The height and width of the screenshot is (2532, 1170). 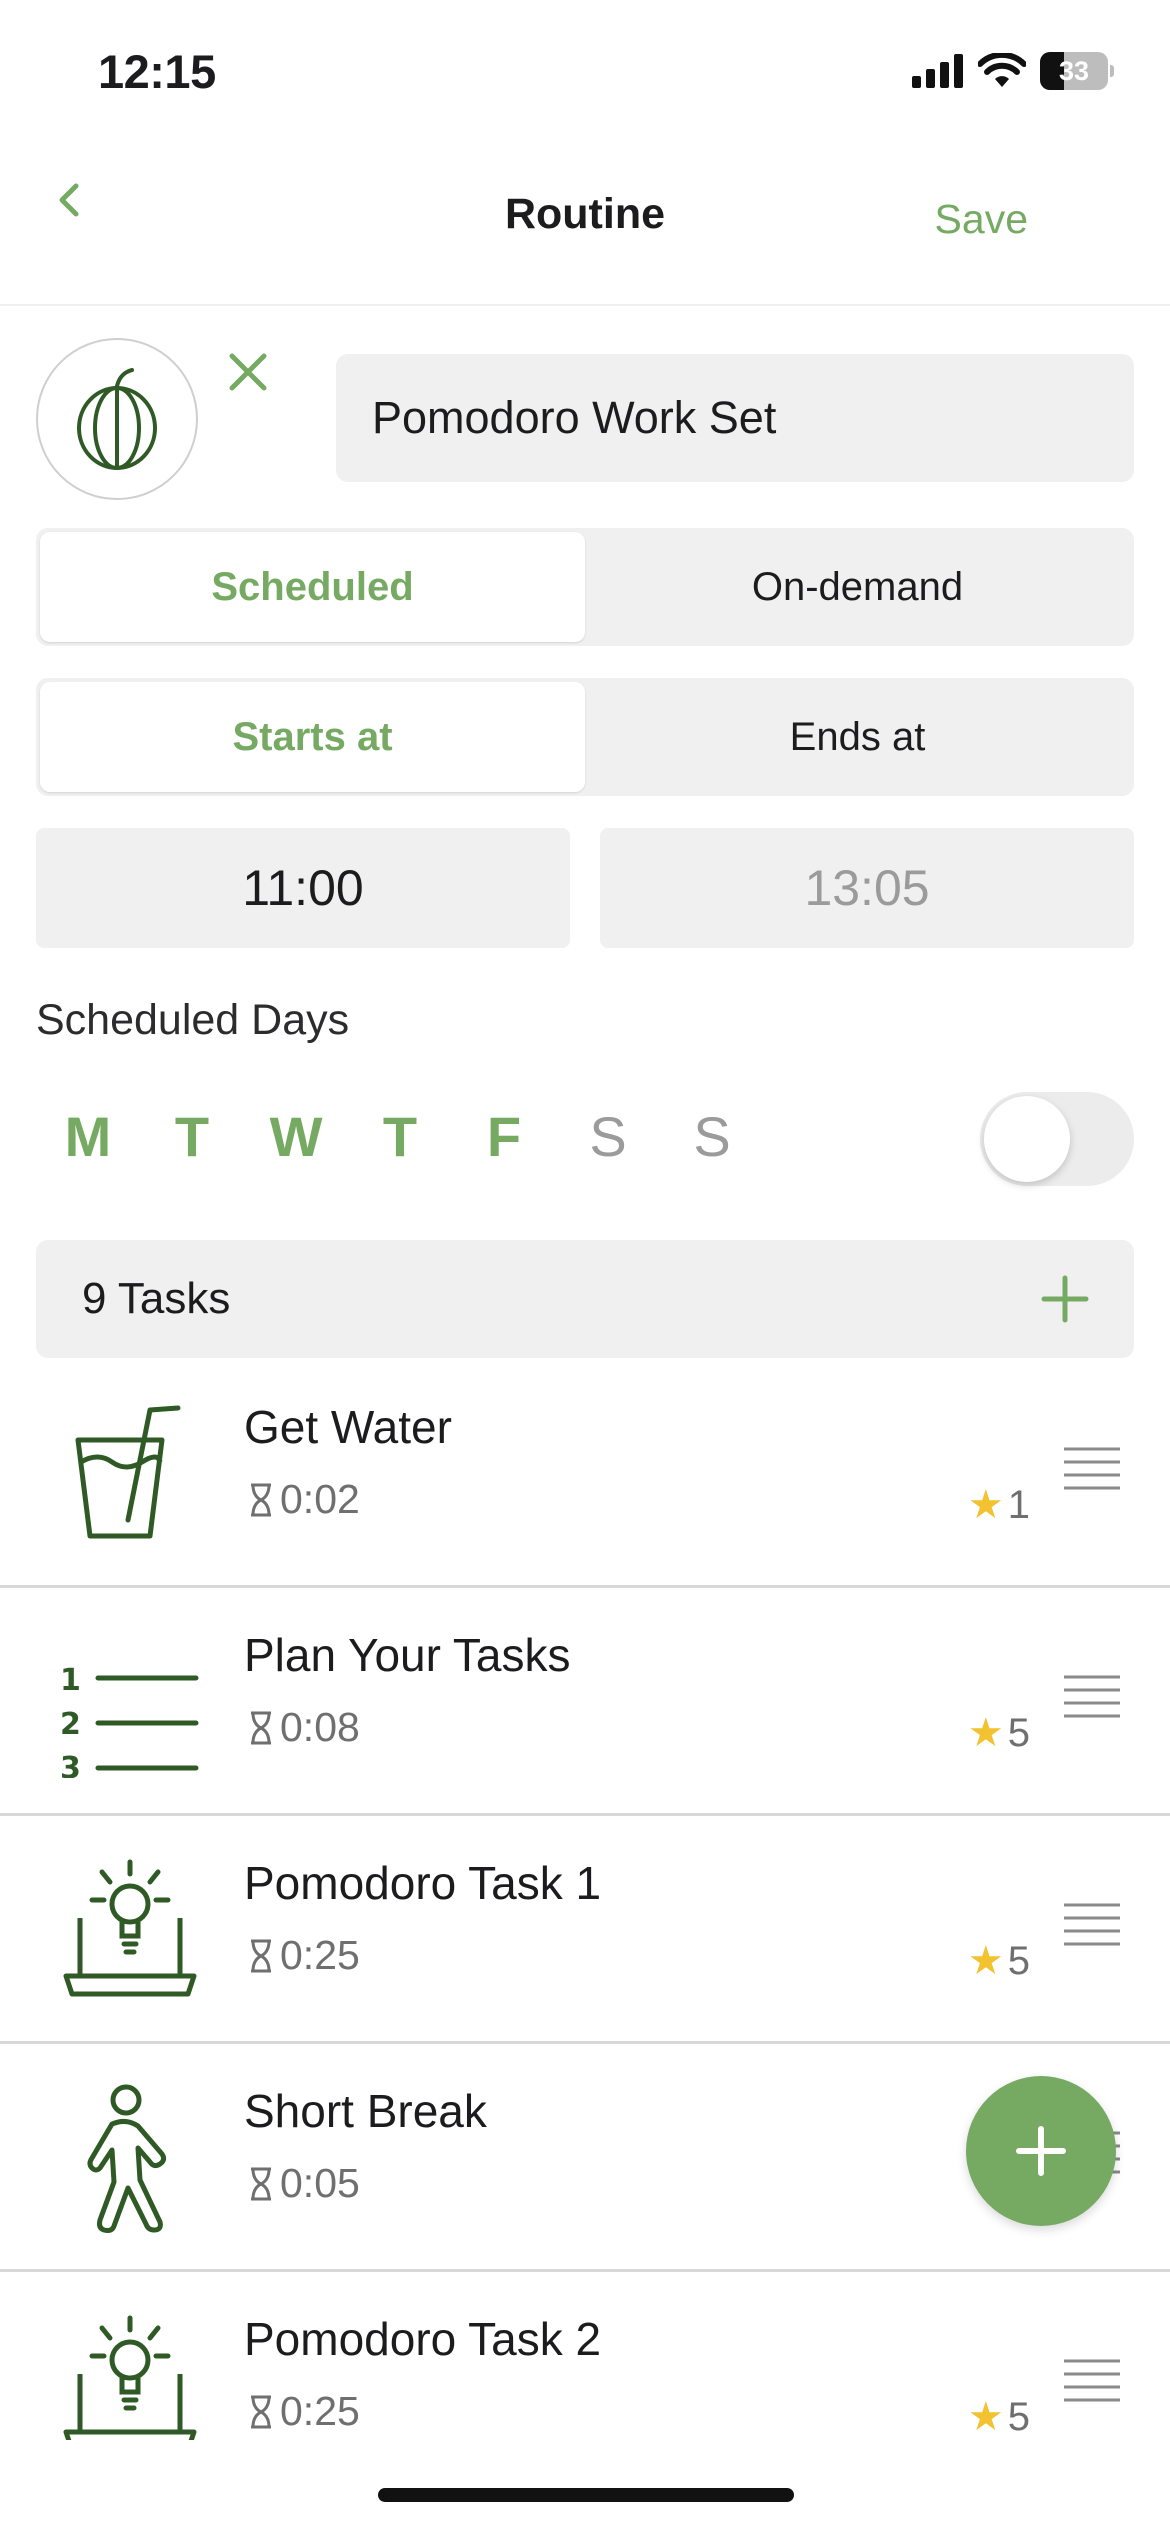 I want to click on task-duration: 0:02, so click(x=304, y=1499).